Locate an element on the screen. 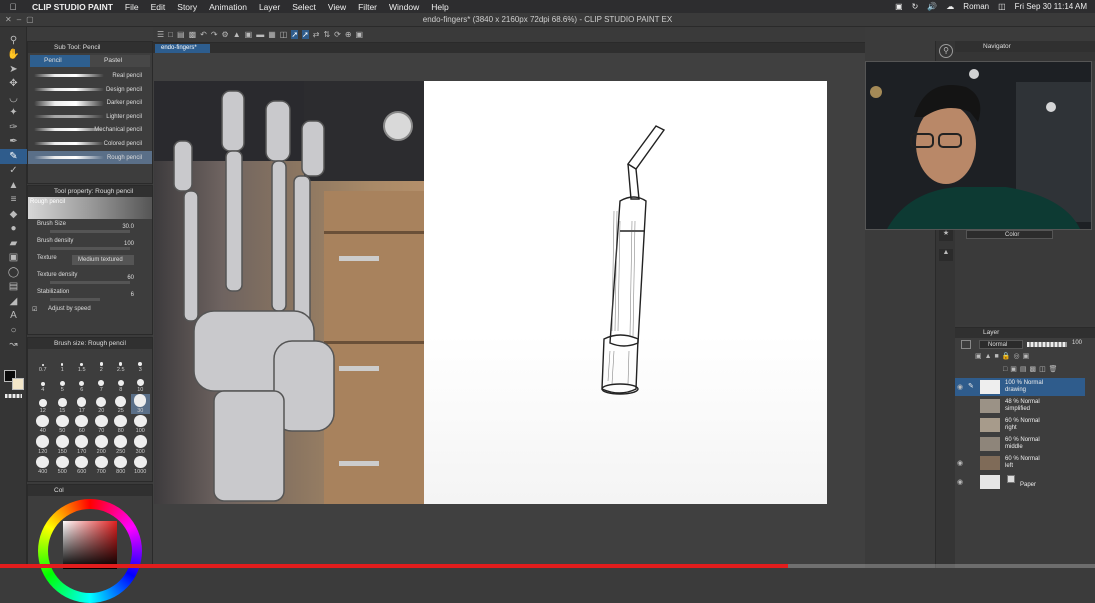  brush-size-option: 400 is located at coordinates (43, 465).